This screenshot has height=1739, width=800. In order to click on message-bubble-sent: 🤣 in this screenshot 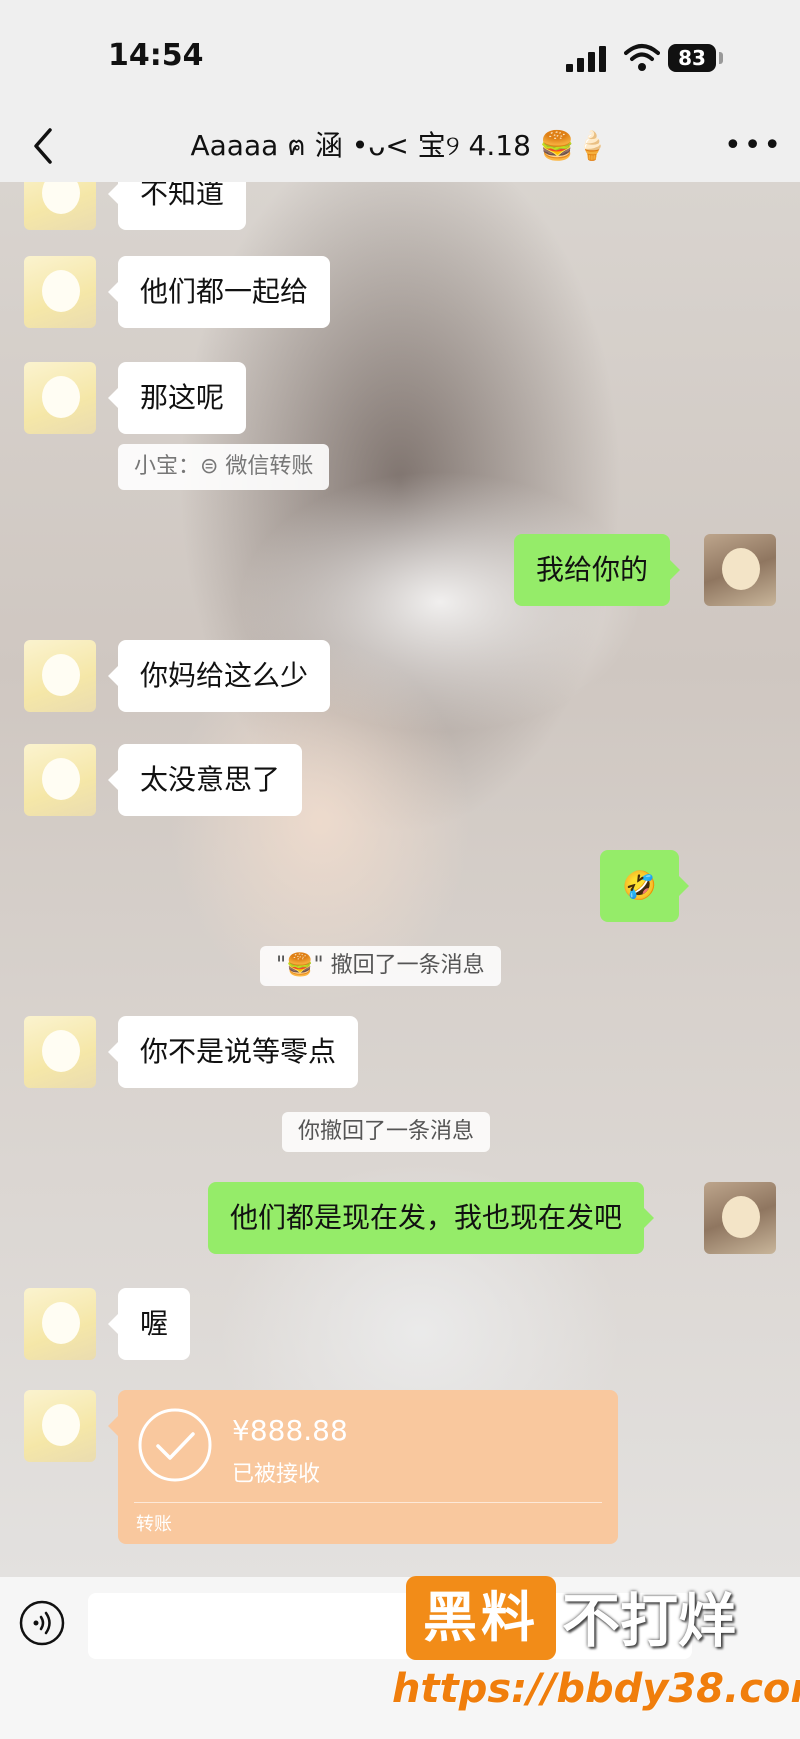, I will do `click(644, 886)`.